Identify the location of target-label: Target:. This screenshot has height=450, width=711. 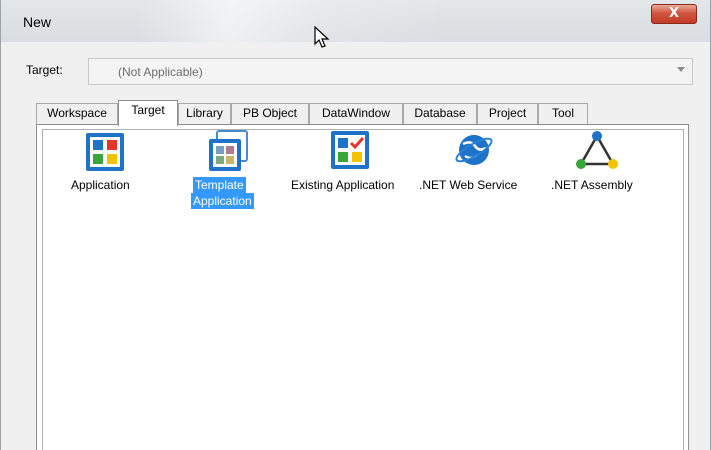
(44, 70).